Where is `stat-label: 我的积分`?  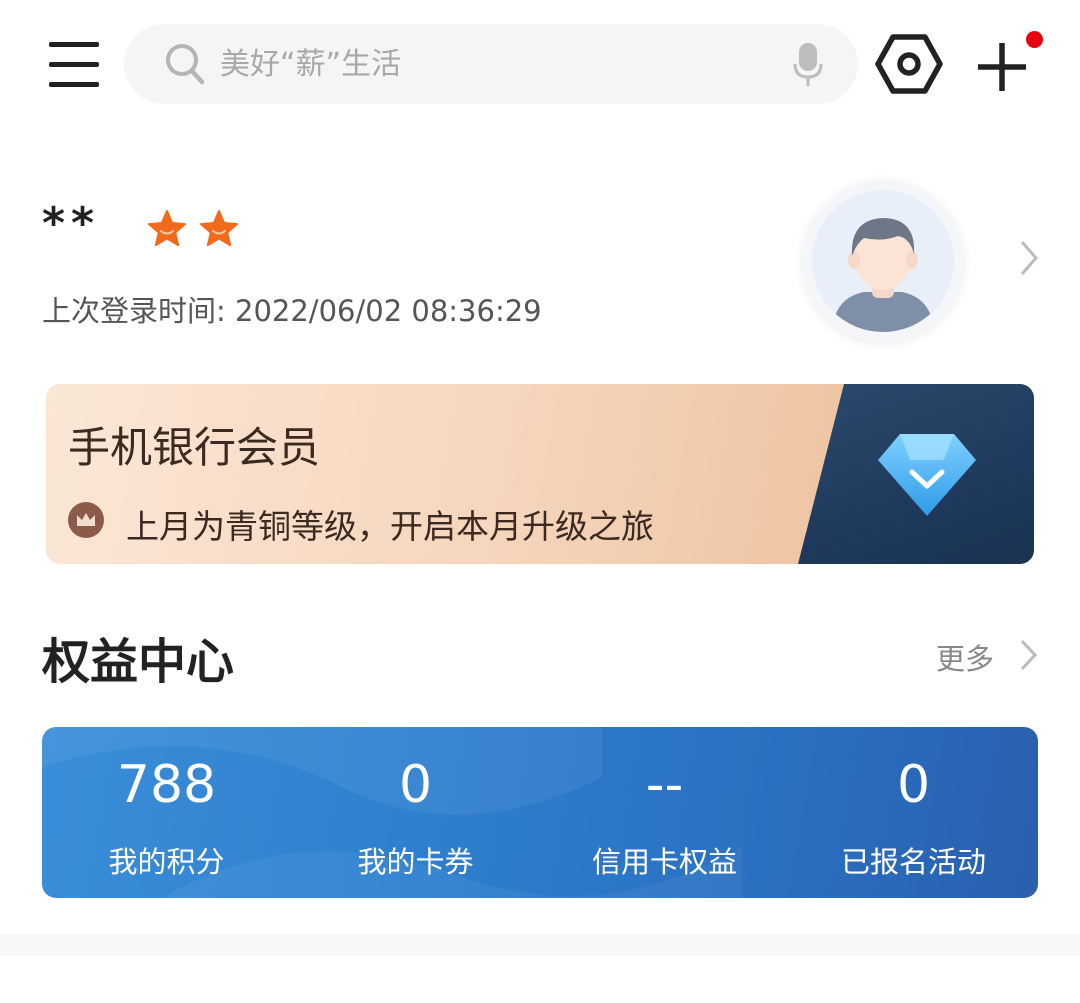
stat-label: 我的积分 is located at coordinates (166, 862).